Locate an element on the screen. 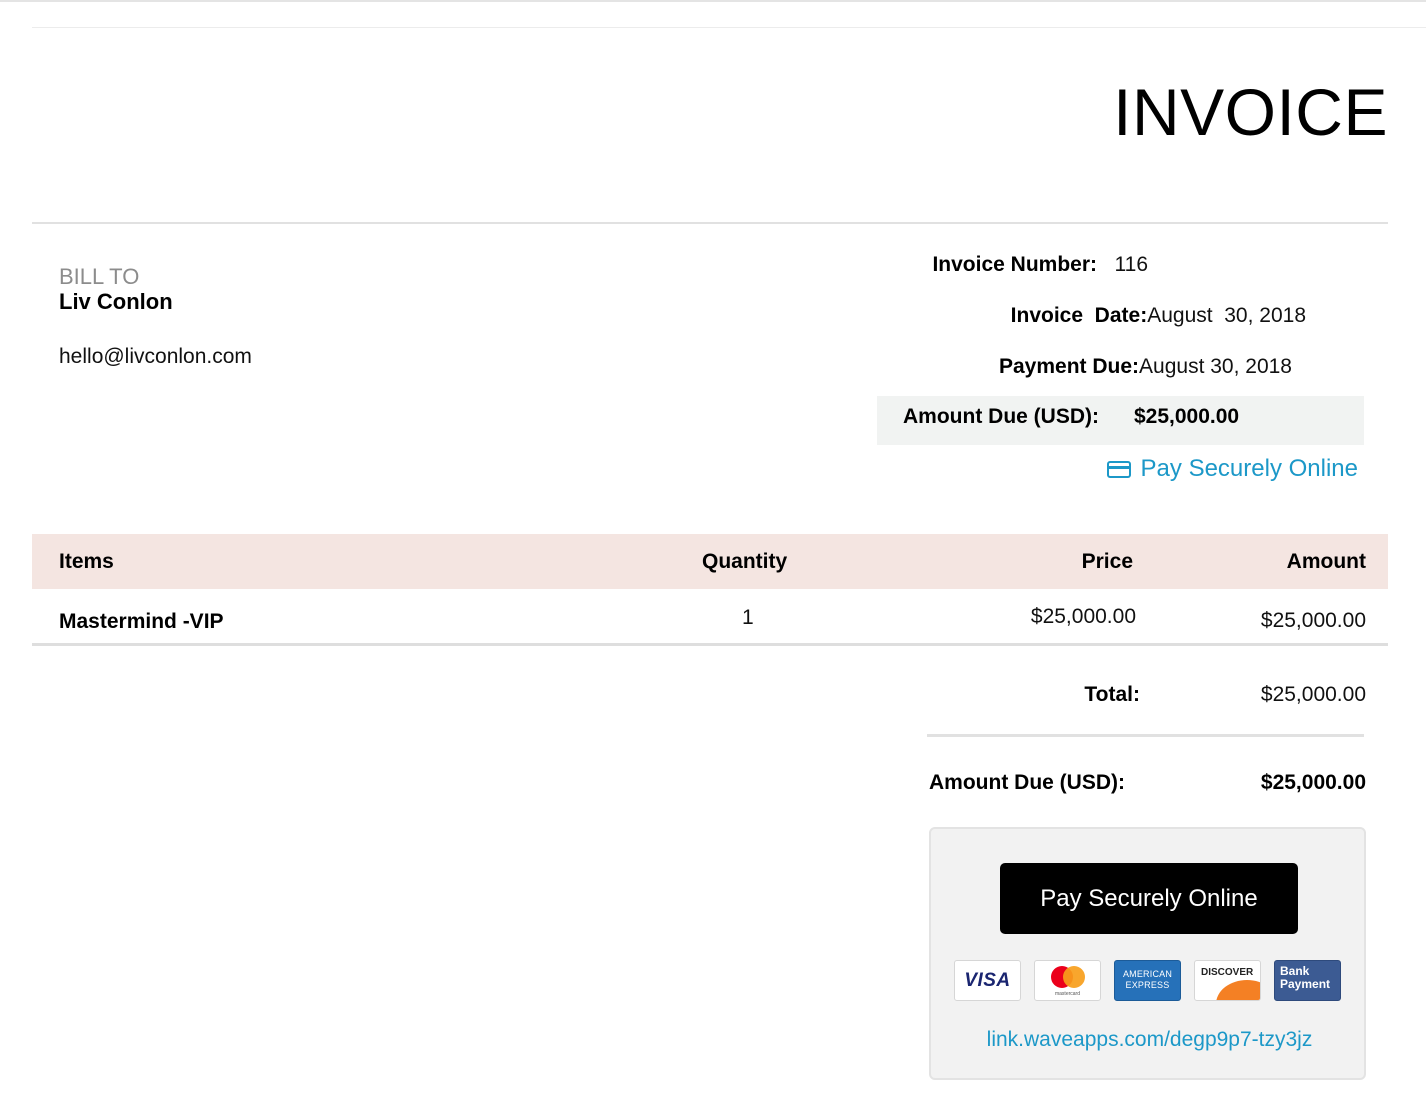 Image resolution: width=1426 pixels, height=1116 pixels. amex-logo: AMERICAN EXPRESS is located at coordinates (1147, 980).